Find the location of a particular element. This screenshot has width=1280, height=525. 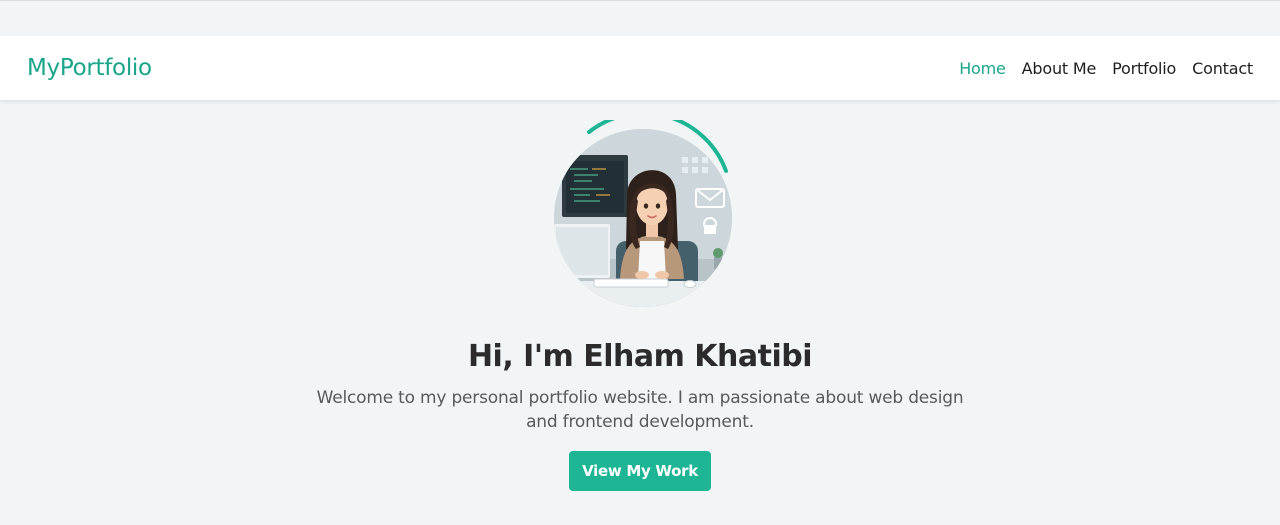

top-strip is located at coordinates (640, 18).